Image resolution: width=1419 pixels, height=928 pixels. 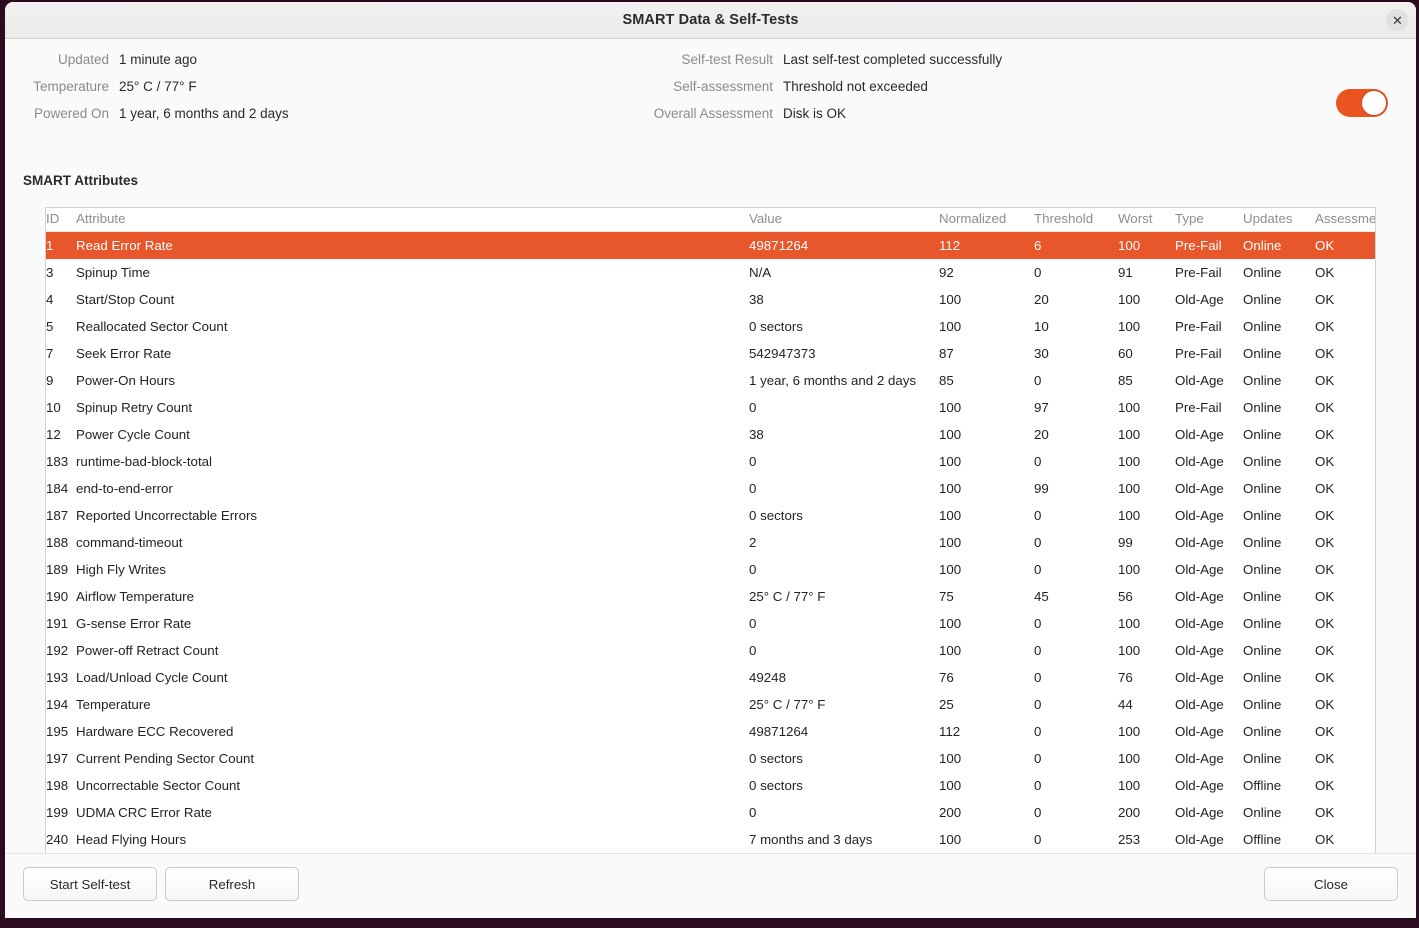 What do you see at coordinates (90, 884) in the screenshot?
I see `start-selftest-button: Start Self-test` at bounding box center [90, 884].